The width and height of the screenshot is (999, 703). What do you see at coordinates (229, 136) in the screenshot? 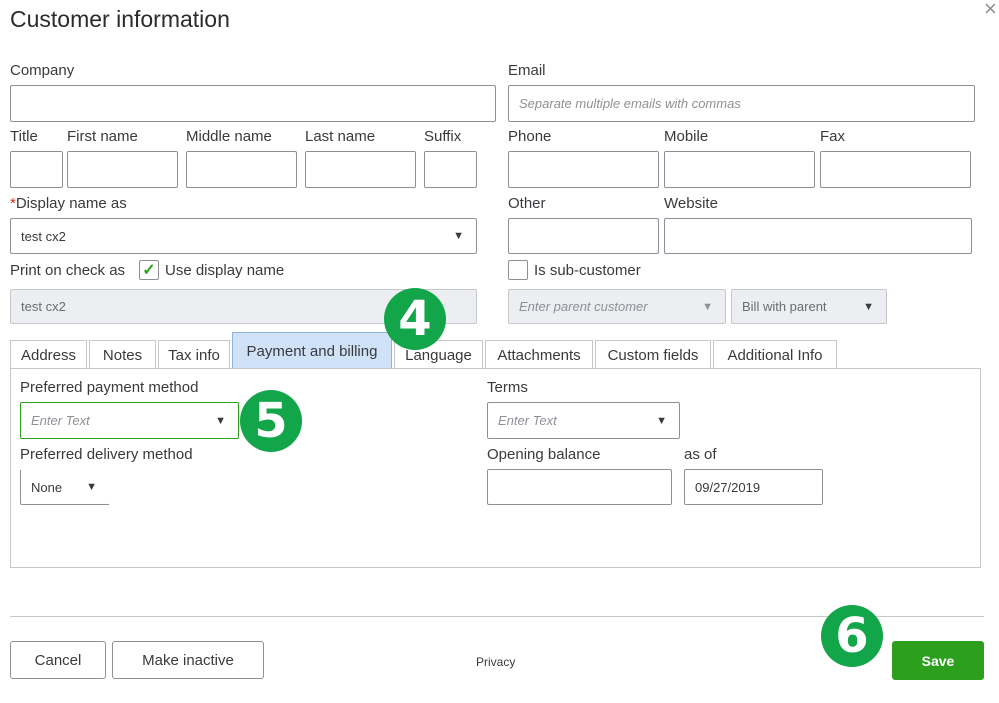
I see `middle-name-label: Middle name` at bounding box center [229, 136].